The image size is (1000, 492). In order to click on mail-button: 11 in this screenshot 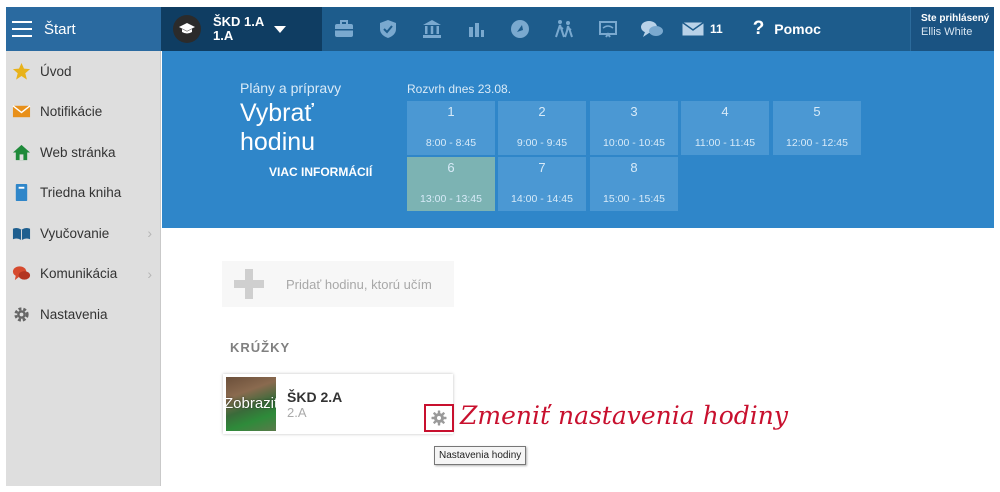, I will do `click(702, 29)`.